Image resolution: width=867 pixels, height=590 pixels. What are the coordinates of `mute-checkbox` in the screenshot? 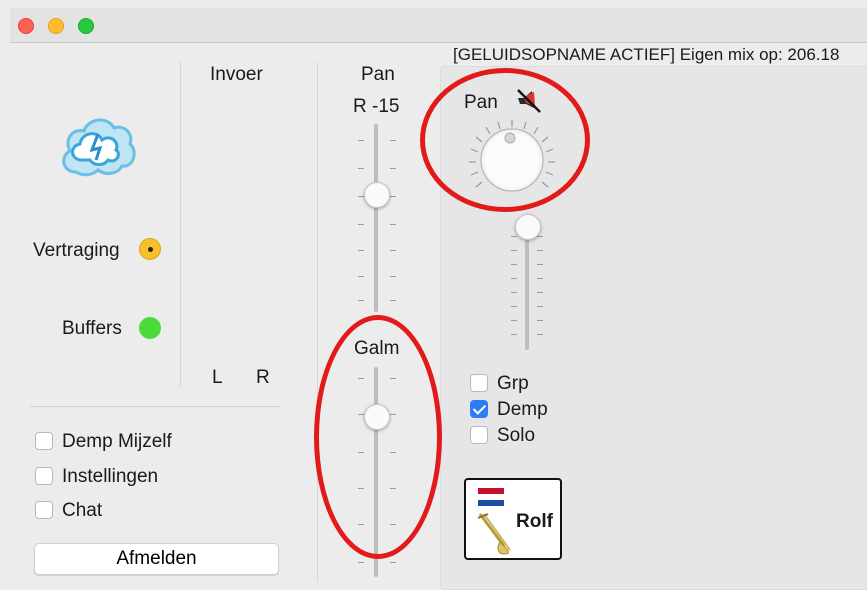 It's located at (479, 409).